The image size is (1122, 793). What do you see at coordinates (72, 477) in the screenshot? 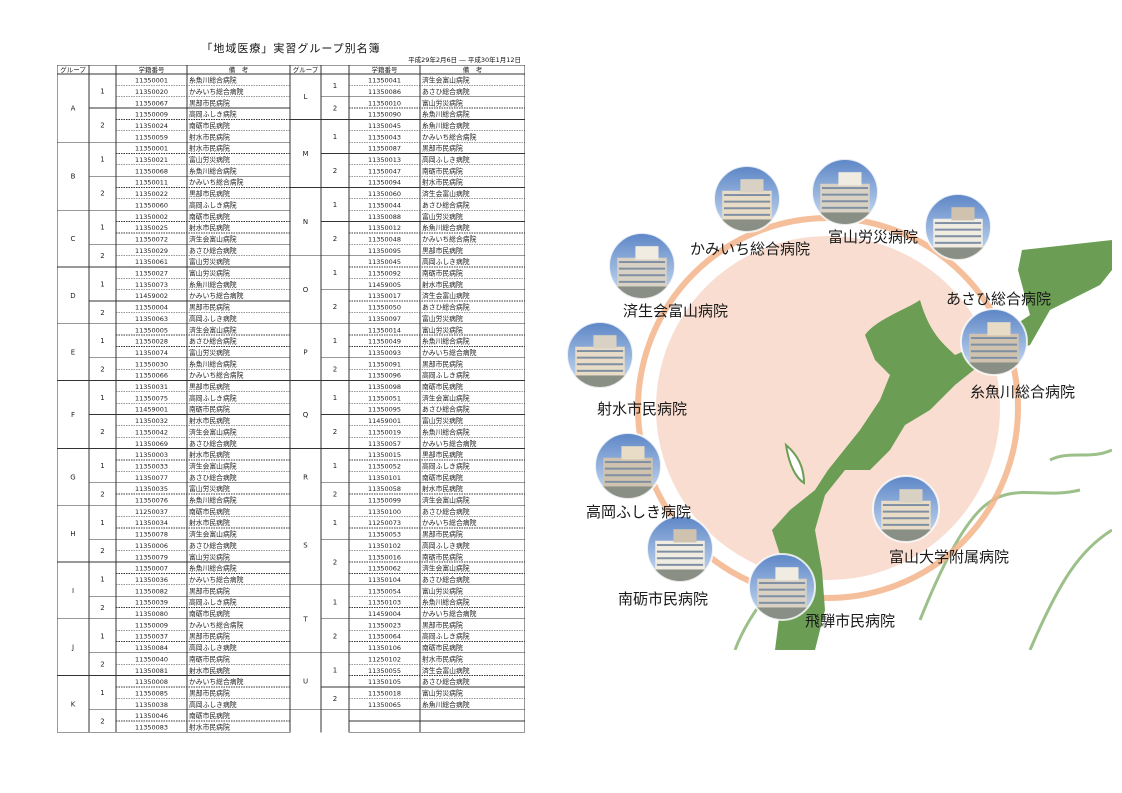
I see `group-label: G` at bounding box center [72, 477].